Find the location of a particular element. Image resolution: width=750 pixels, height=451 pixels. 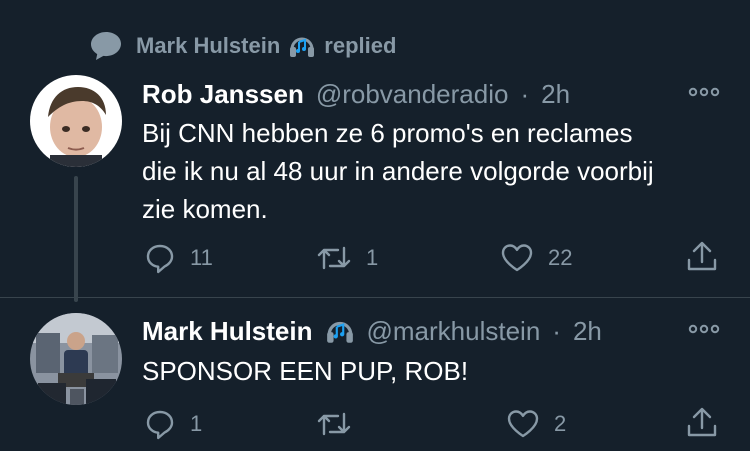

reply-button: 1 is located at coordinates (173, 424).